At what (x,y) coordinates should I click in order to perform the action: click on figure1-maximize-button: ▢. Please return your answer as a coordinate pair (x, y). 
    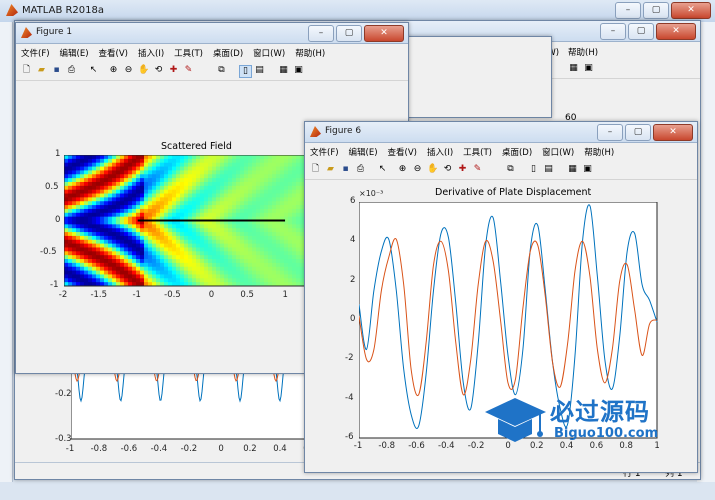
    Looking at the image, I should click on (349, 33).